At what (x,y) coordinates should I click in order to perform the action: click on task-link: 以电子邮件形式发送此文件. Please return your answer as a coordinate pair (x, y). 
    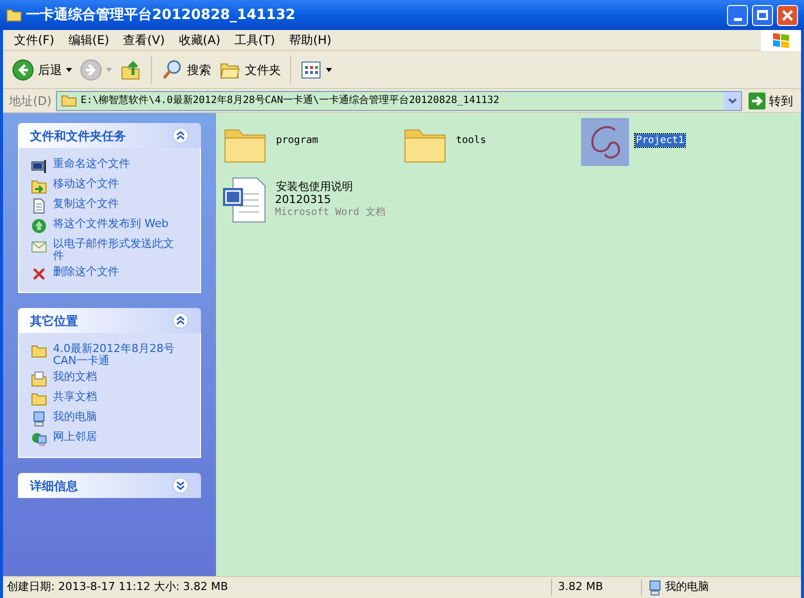
    Looking at the image, I should click on (115, 250).